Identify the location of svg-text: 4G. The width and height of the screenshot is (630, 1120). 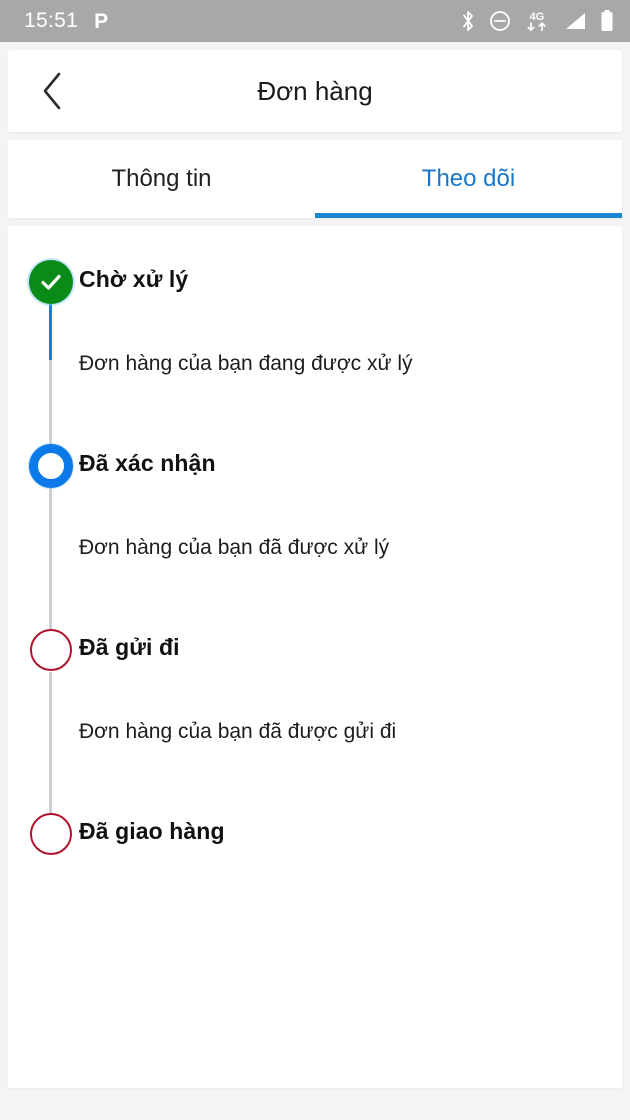
(537, 17).